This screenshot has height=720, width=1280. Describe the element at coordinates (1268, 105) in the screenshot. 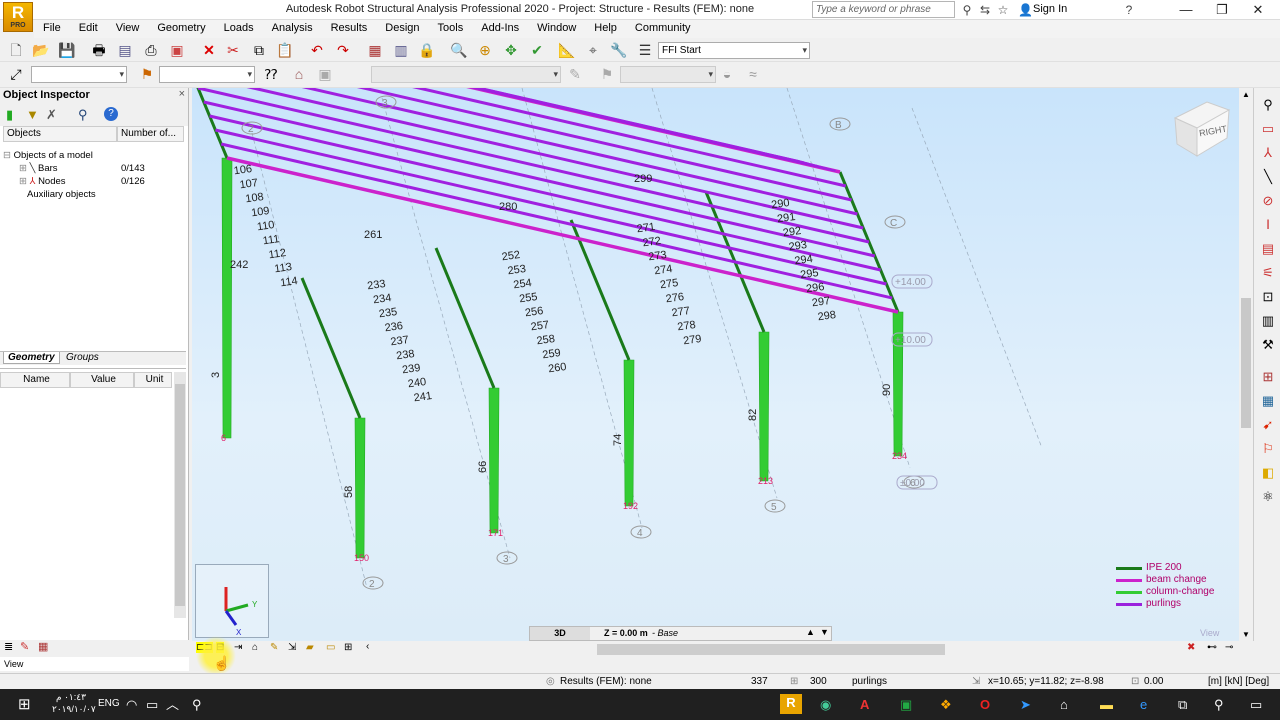

I see `nodes-tool-icon: ⚲` at that location.